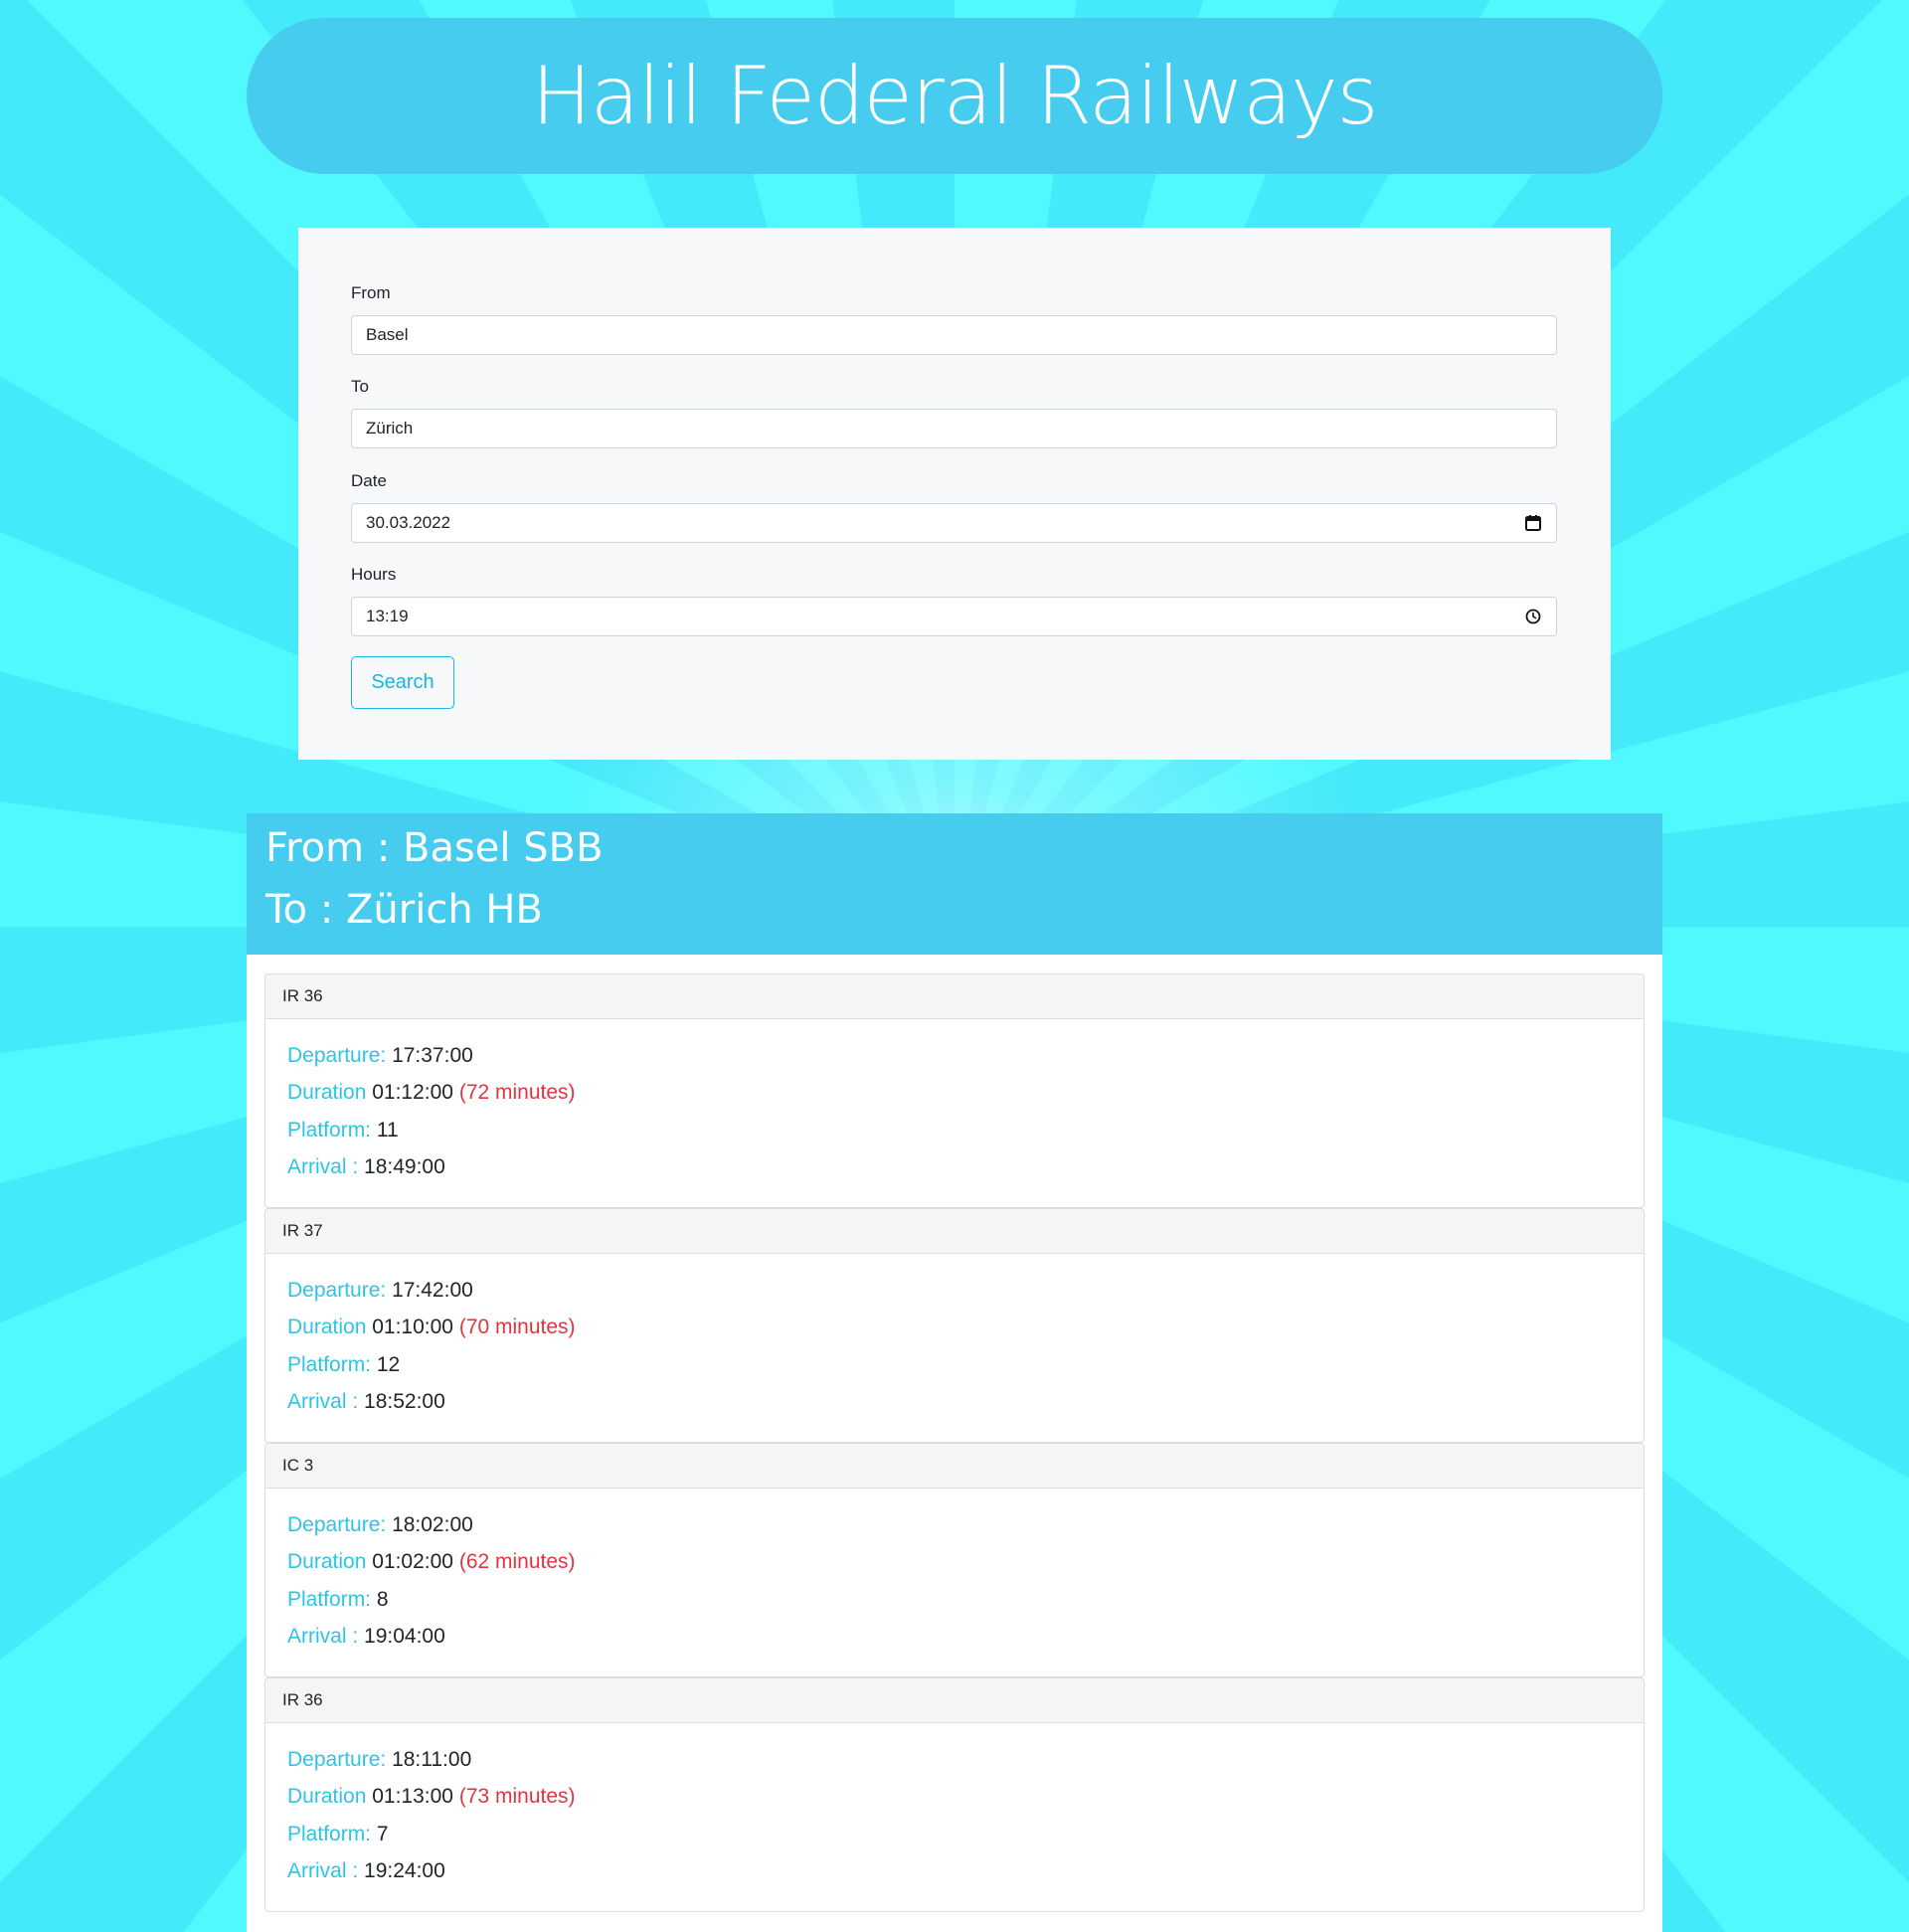  What do you see at coordinates (1533, 523) in the screenshot?
I see `calendar-icon` at bounding box center [1533, 523].